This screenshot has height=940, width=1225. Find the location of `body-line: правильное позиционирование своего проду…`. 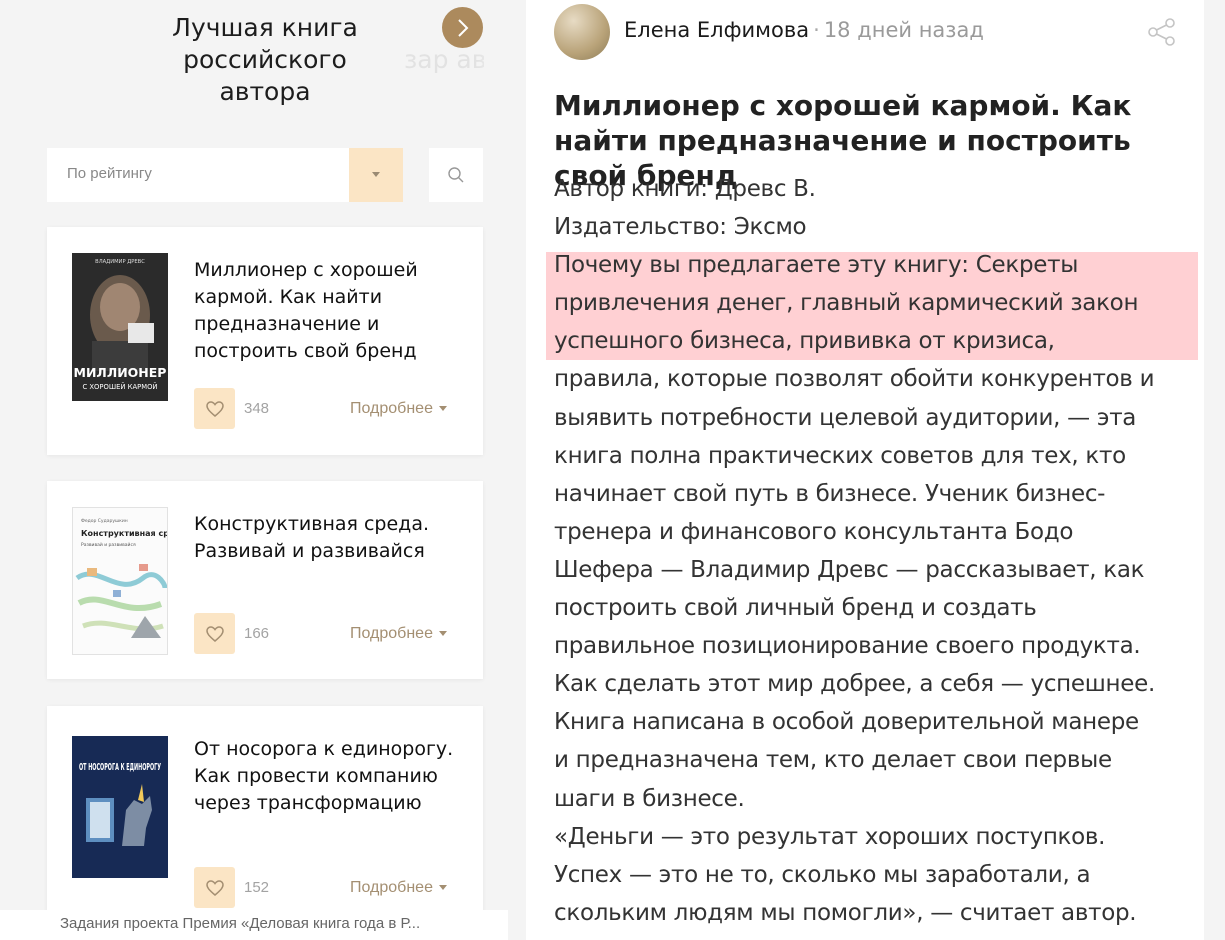

body-line: правильное позиционирование своего проду… is located at coordinates (847, 646).